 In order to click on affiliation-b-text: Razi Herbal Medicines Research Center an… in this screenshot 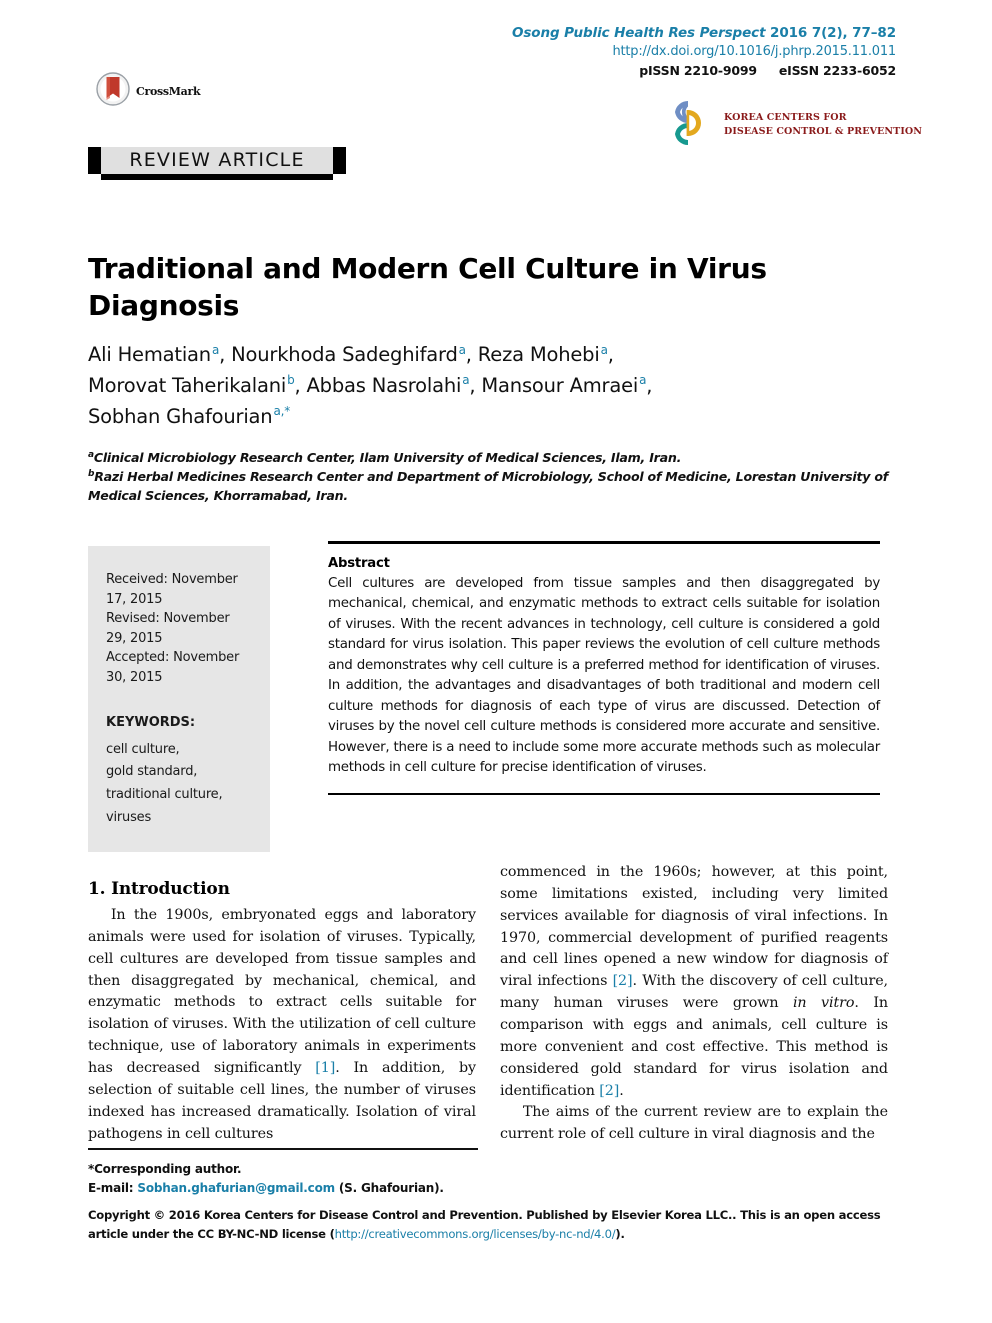, I will do `click(488, 486)`.